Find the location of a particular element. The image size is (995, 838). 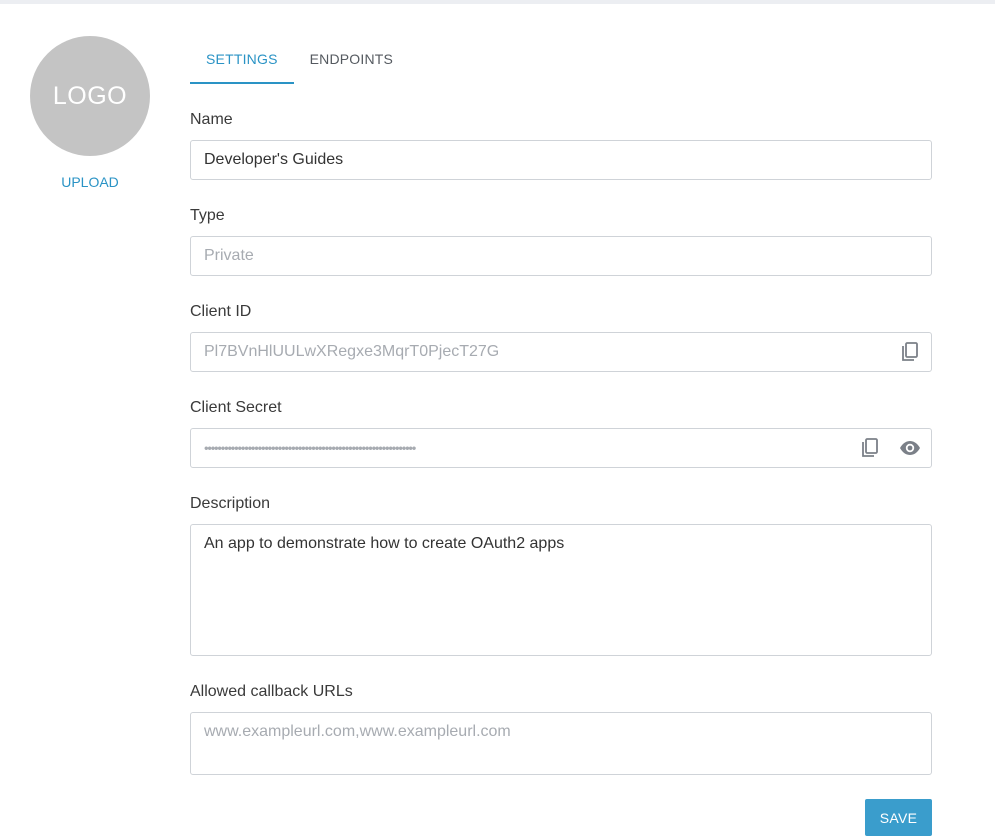

type-field-wrapper is located at coordinates (561, 256).